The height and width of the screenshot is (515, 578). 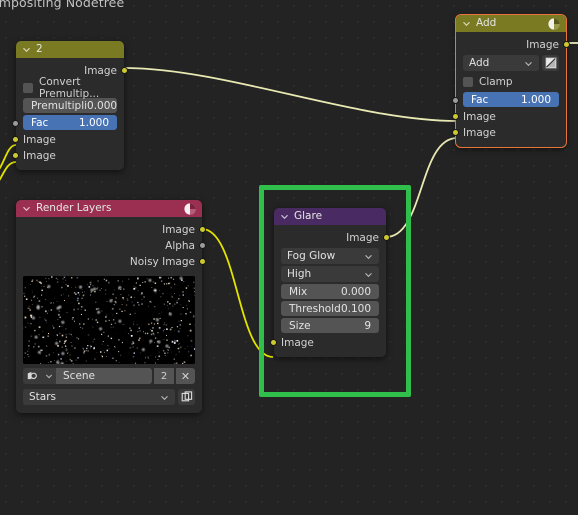 I want to click on dropdown-blend-mode: Add, so click(x=501, y=63).